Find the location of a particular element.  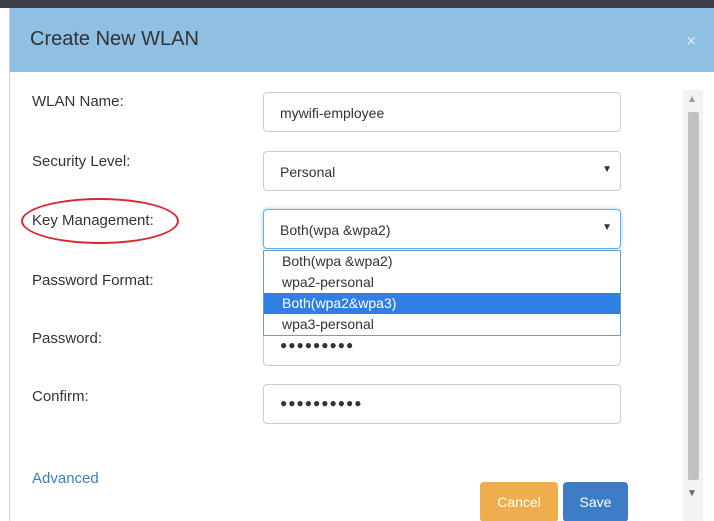

confirm-label: Confirm: is located at coordinates (60, 396).